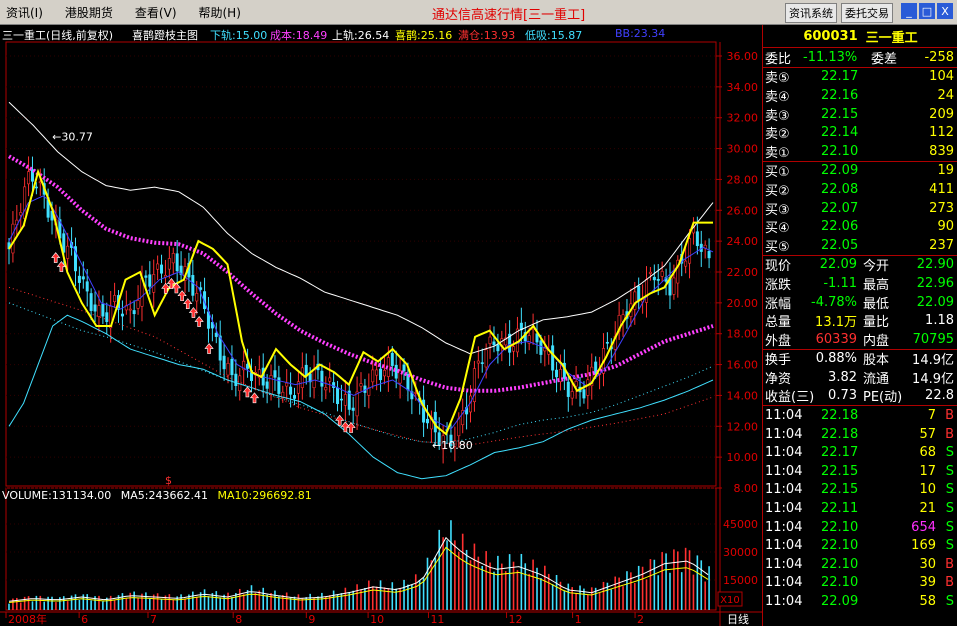 This screenshot has width=957, height=626. Describe the element at coordinates (860, 434) in the screenshot. I see `tick-row: 11:04 22.18 57 B` at that location.